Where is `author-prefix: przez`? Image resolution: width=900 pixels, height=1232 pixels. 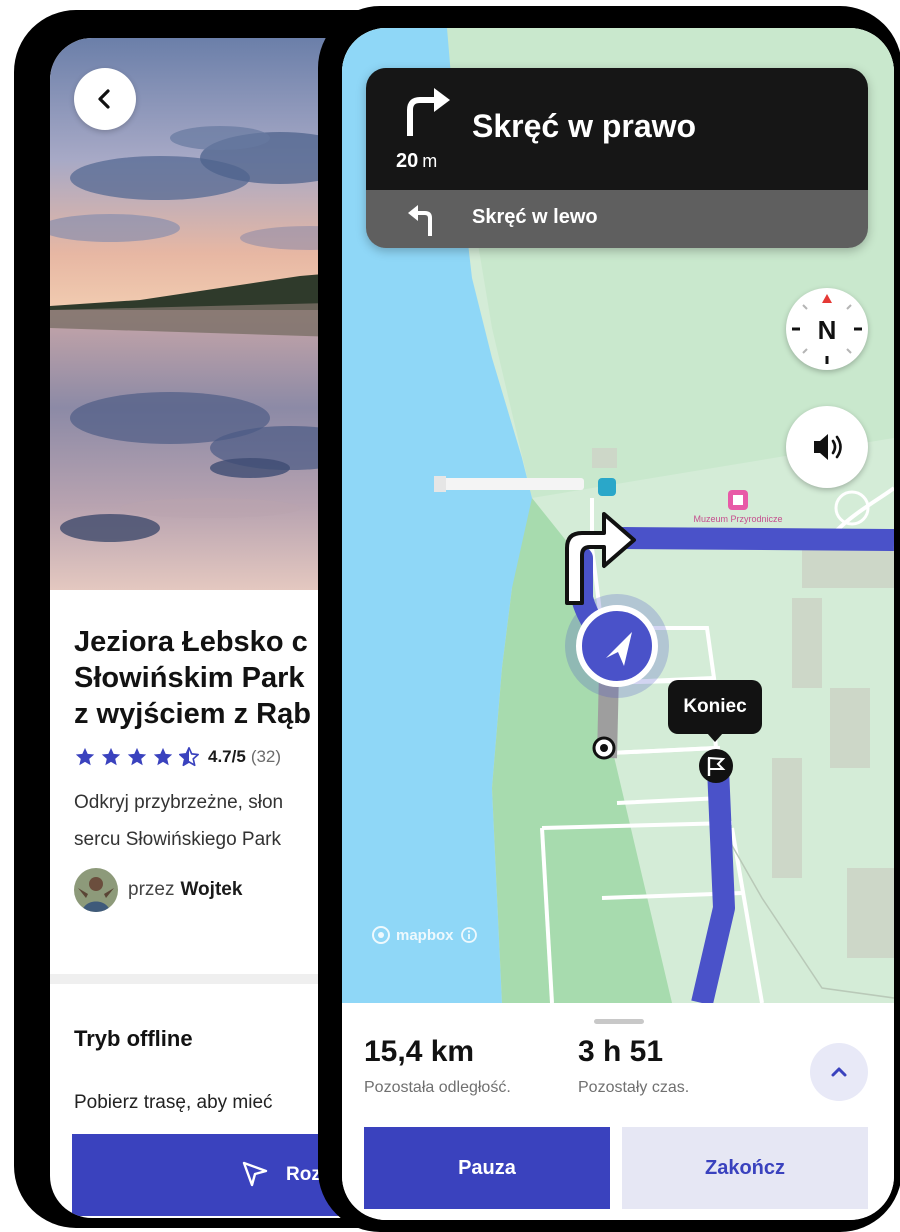
author-prefix: przez is located at coordinates (151, 889).